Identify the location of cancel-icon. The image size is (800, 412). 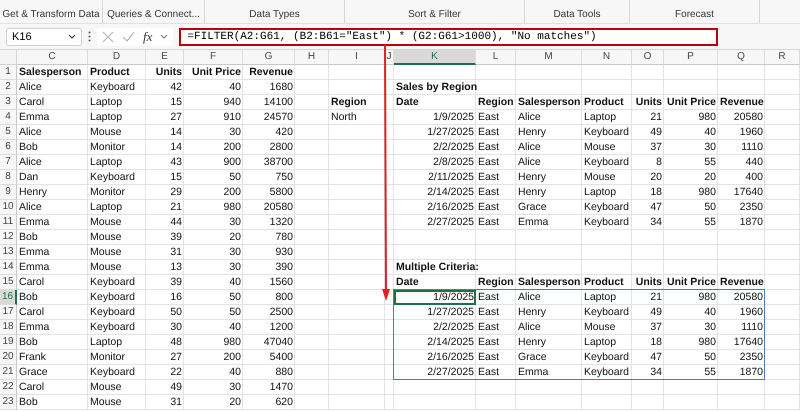
(108, 36).